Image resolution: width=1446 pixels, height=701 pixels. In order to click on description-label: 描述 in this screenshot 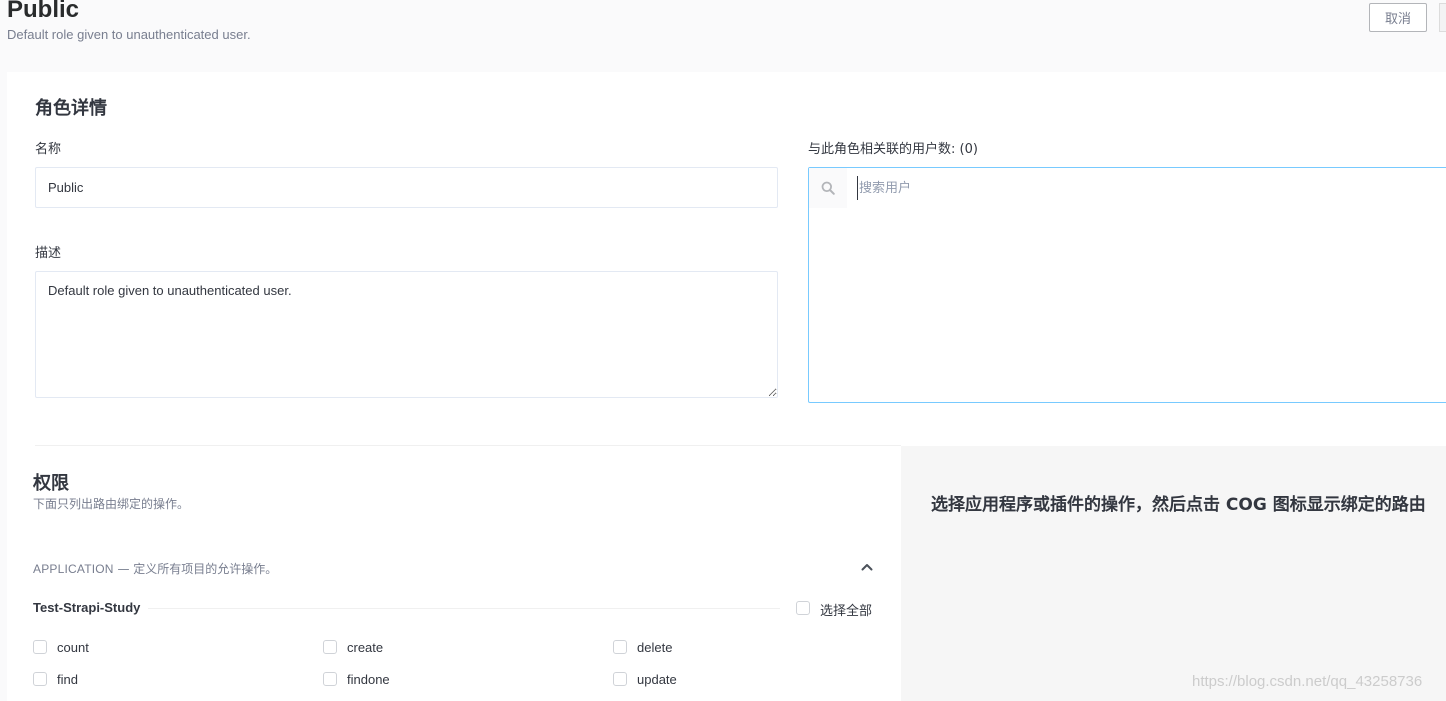, I will do `click(48, 253)`.